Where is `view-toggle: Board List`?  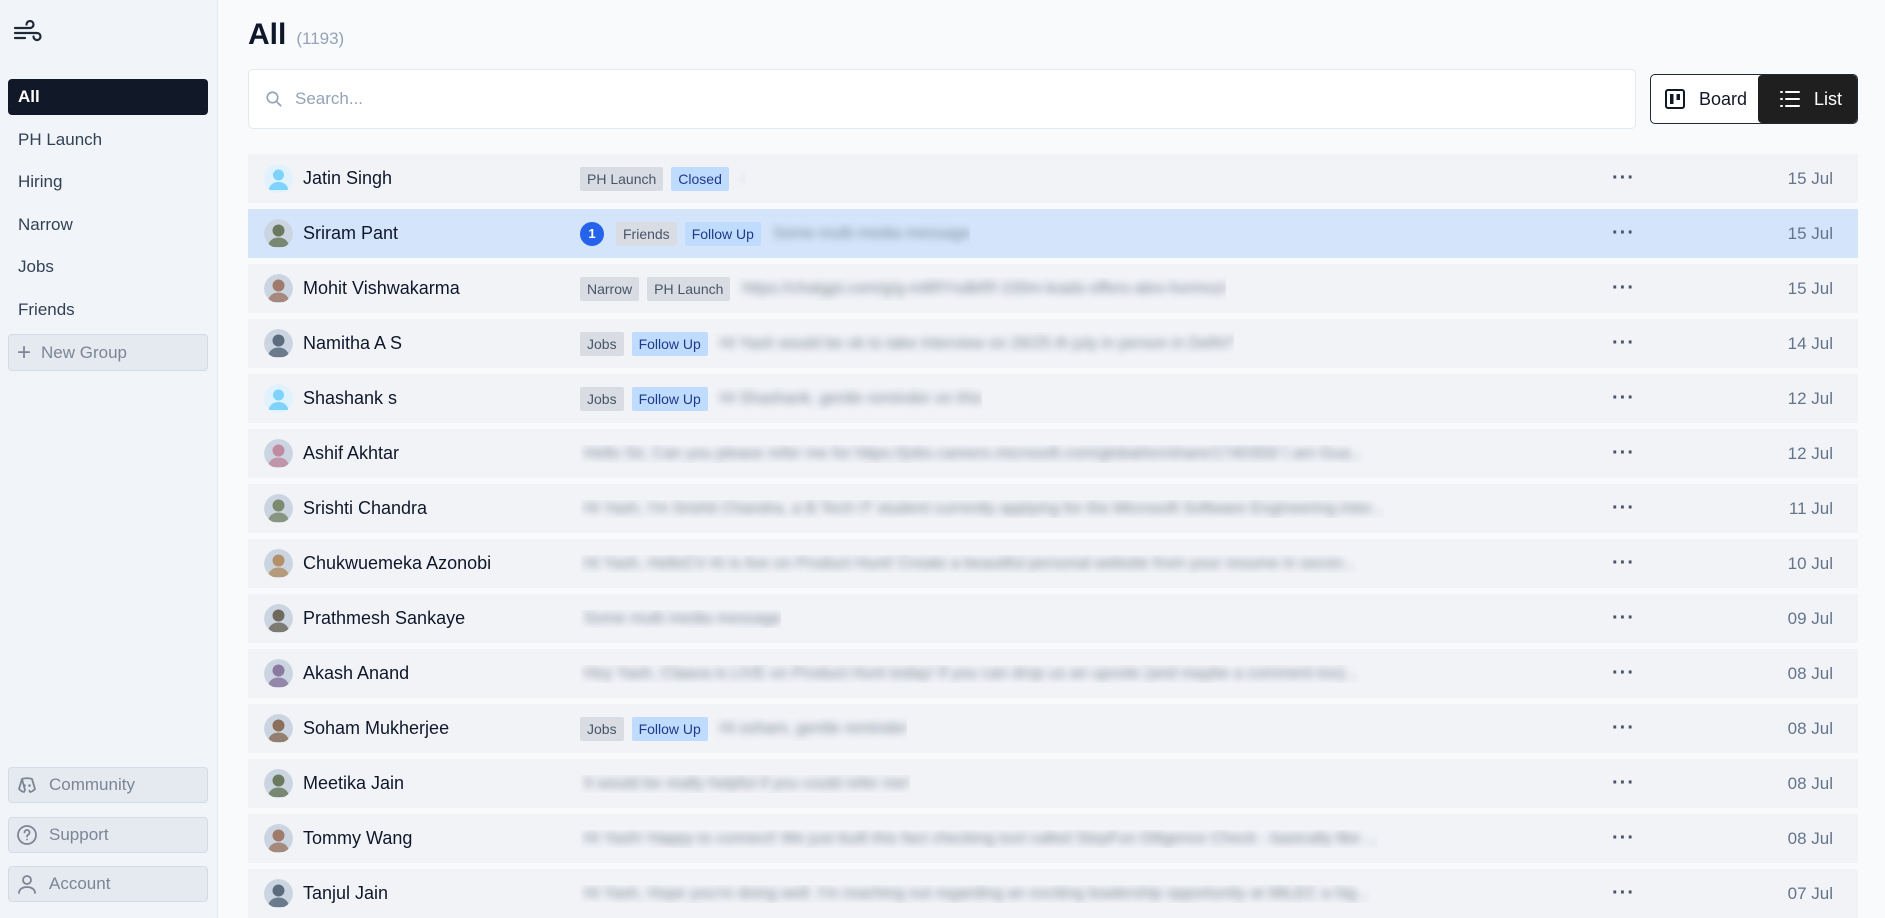
view-toggle: Board List is located at coordinates (1754, 99).